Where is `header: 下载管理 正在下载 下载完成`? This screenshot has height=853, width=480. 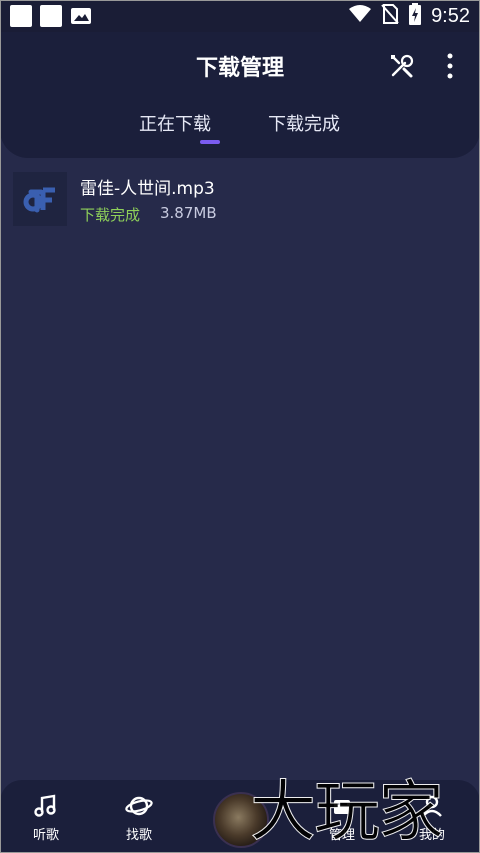
header: 下载管理 正在下载 下载完成 is located at coordinates (240, 95).